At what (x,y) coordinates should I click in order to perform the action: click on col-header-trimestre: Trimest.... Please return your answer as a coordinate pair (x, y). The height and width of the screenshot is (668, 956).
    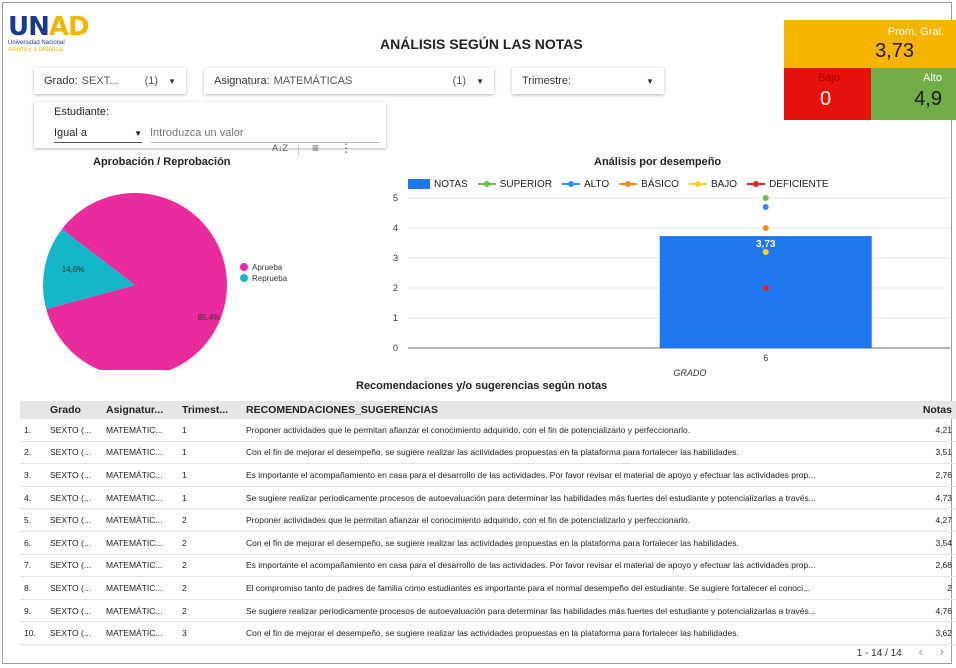
    Looking at the image, I should click on (210, 410).